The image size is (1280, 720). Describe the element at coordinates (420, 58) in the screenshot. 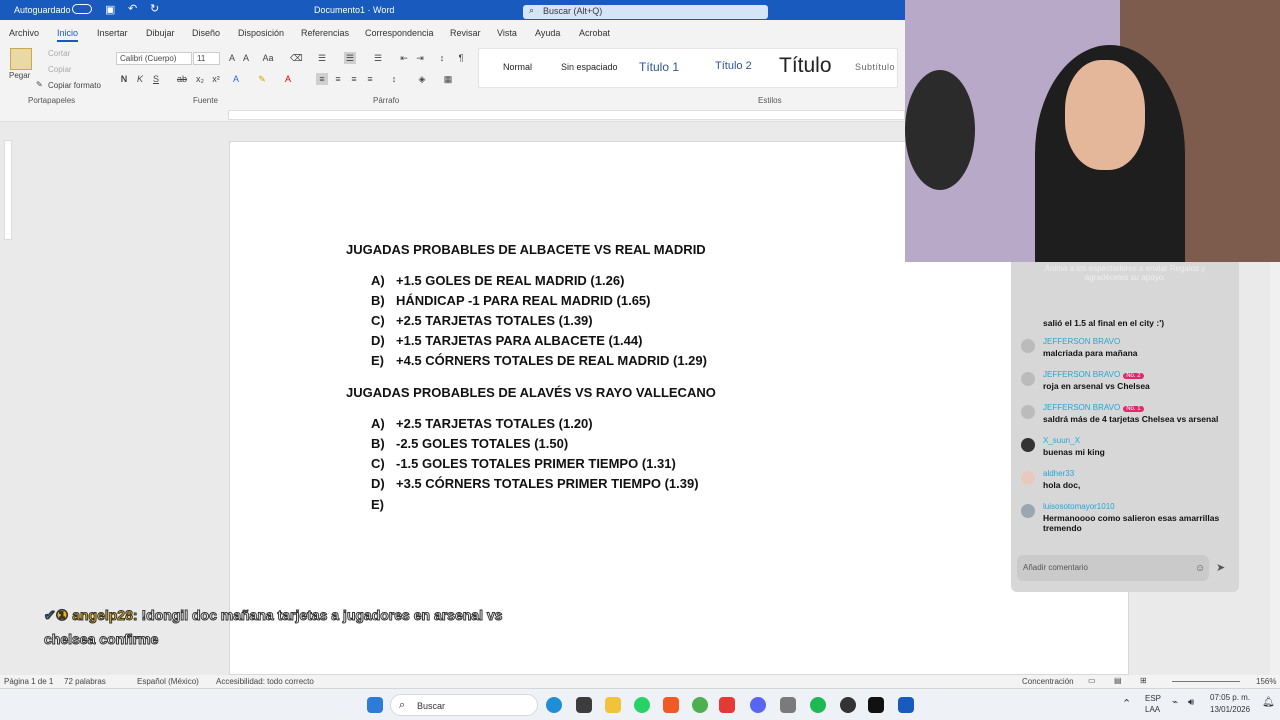

I see `increase-indent-icon: ⇥` at that location.